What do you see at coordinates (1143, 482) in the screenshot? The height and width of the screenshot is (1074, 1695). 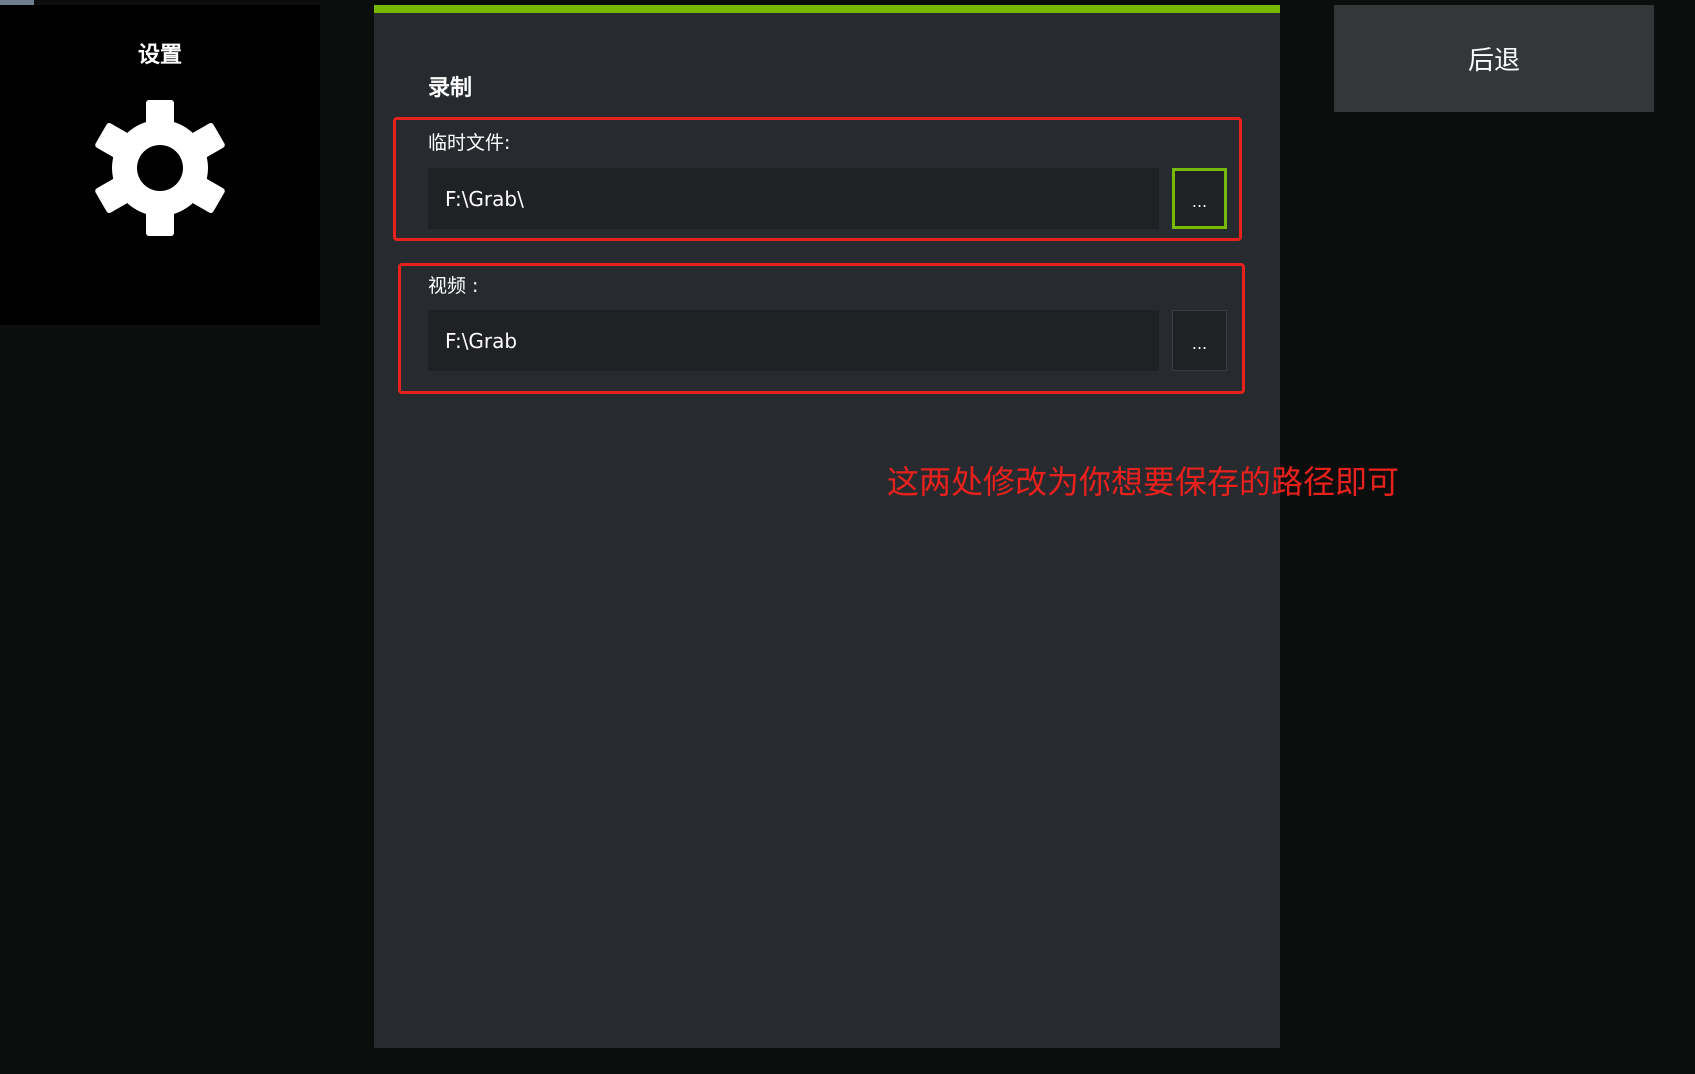 I see `annotation-text: 这两处修改为你想要保存的路径即可` at bounding box center [1143, 482].